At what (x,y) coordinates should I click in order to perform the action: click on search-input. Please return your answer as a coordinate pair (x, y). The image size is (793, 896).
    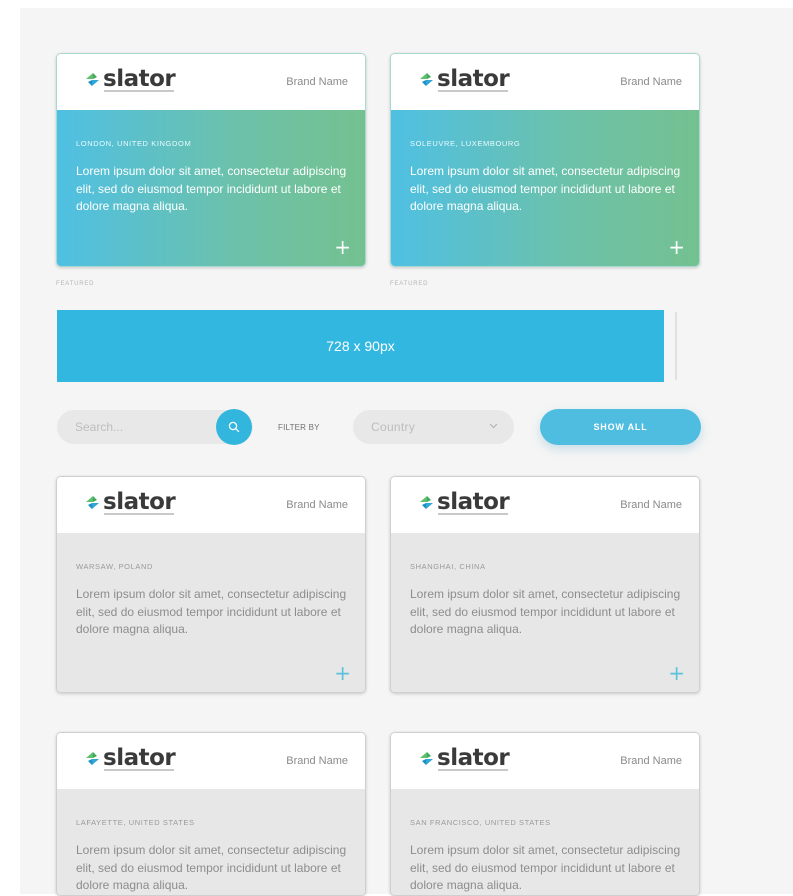
    Looking at the image, I should click on (145, 427).